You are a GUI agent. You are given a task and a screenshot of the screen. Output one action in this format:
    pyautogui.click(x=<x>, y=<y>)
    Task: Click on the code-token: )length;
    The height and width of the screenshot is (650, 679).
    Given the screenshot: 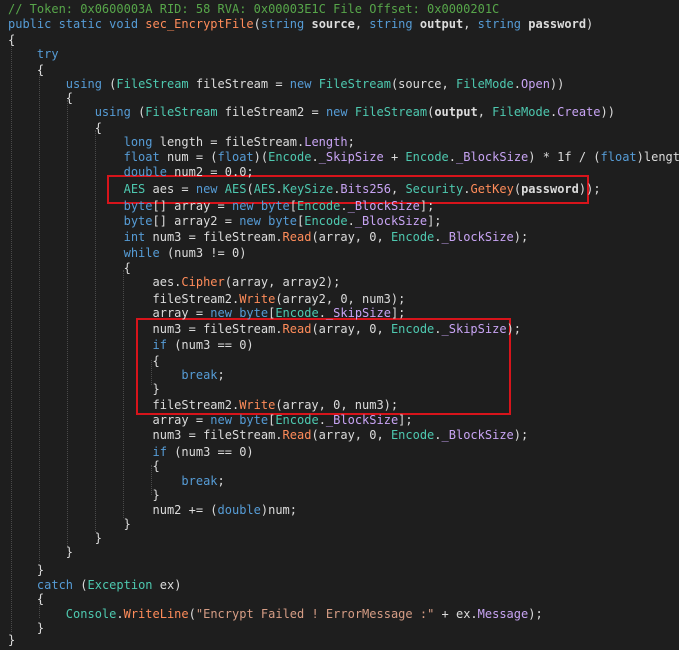 What is the action you would take?
    pyautogui.click(x=657, y=157)
    